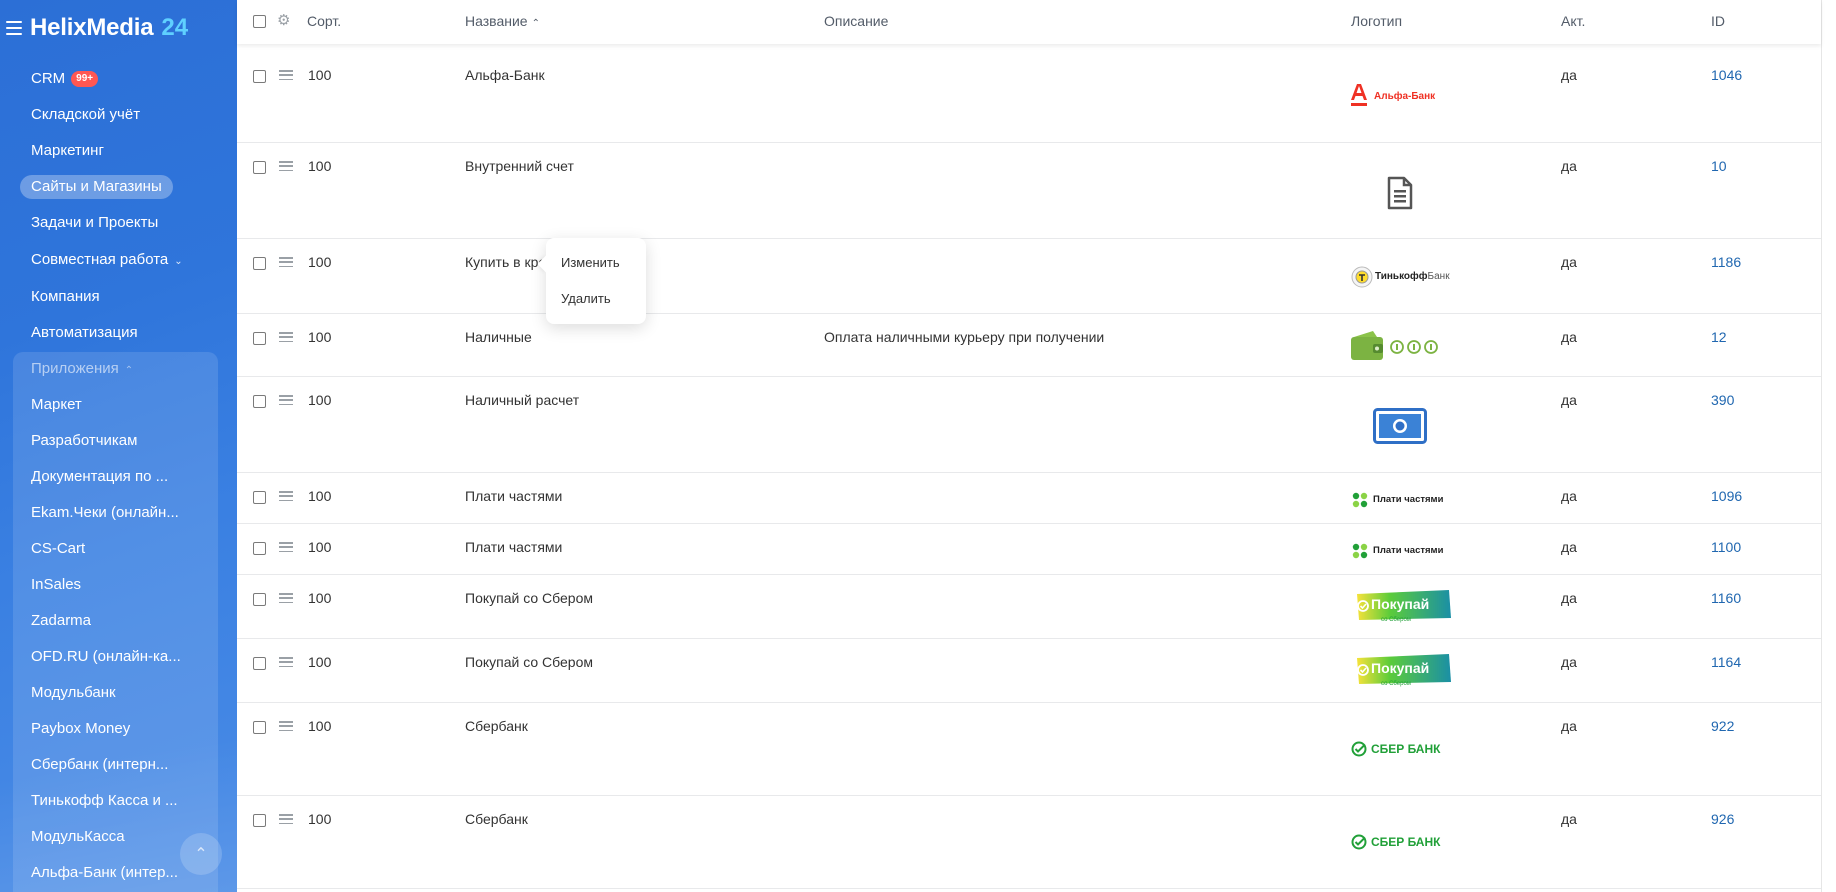 This screenshot has width=1836, height=892. Describe the element at coordinates (514, 547) in the screenshot. I see `name-cell: Плати частями` at that location.